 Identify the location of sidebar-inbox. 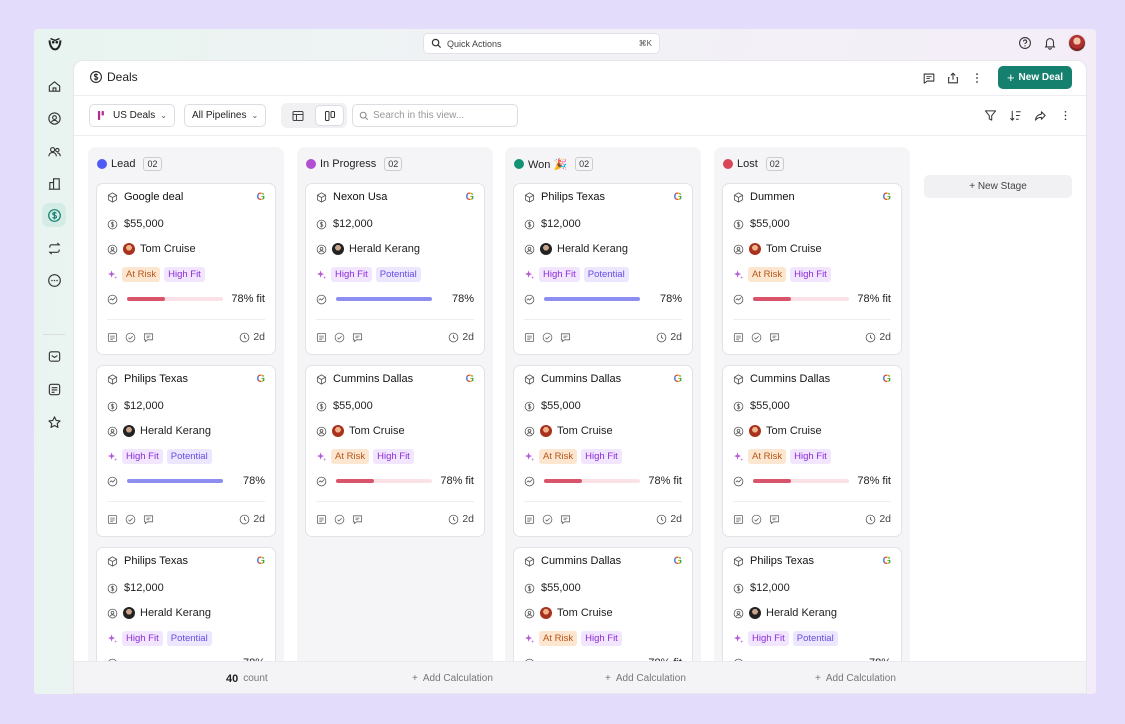
(54, 356).